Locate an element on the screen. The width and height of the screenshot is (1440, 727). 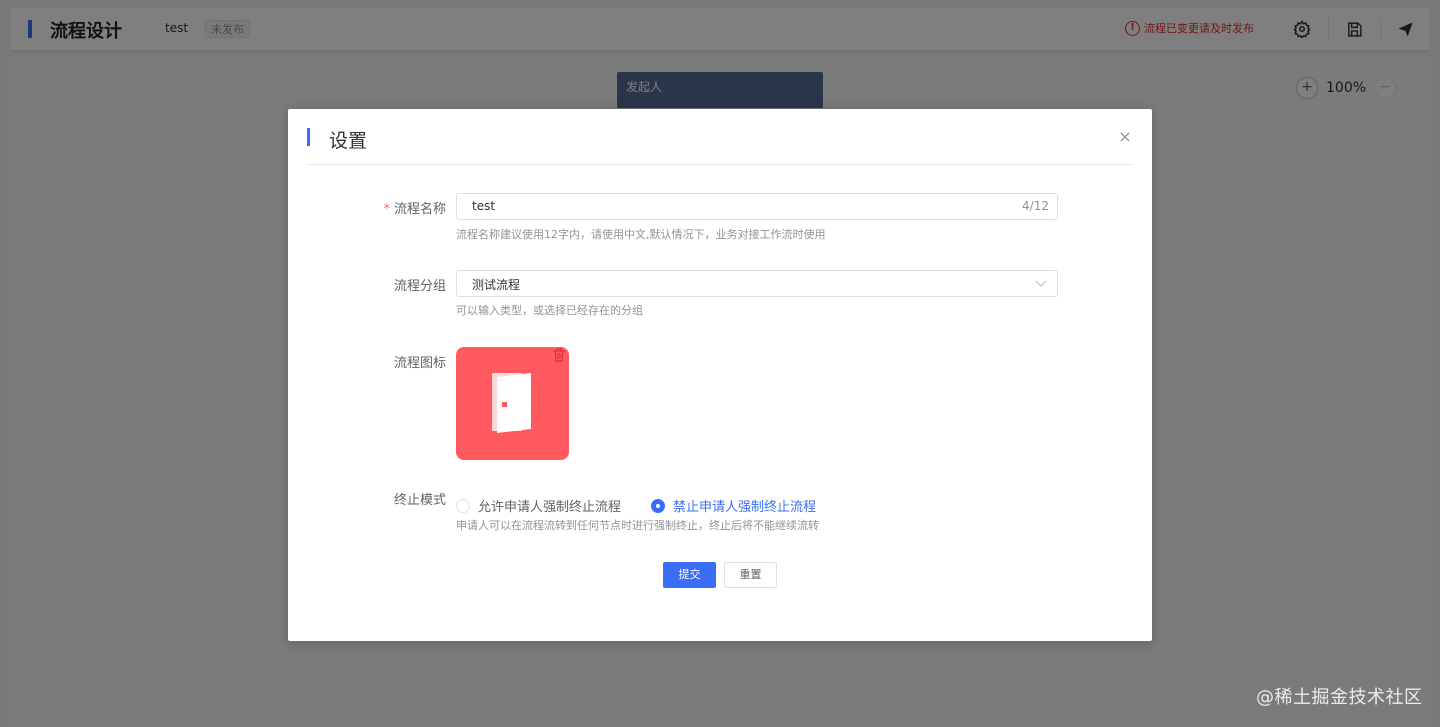
dialog-accent-bar is located at coordinates (308, 137).